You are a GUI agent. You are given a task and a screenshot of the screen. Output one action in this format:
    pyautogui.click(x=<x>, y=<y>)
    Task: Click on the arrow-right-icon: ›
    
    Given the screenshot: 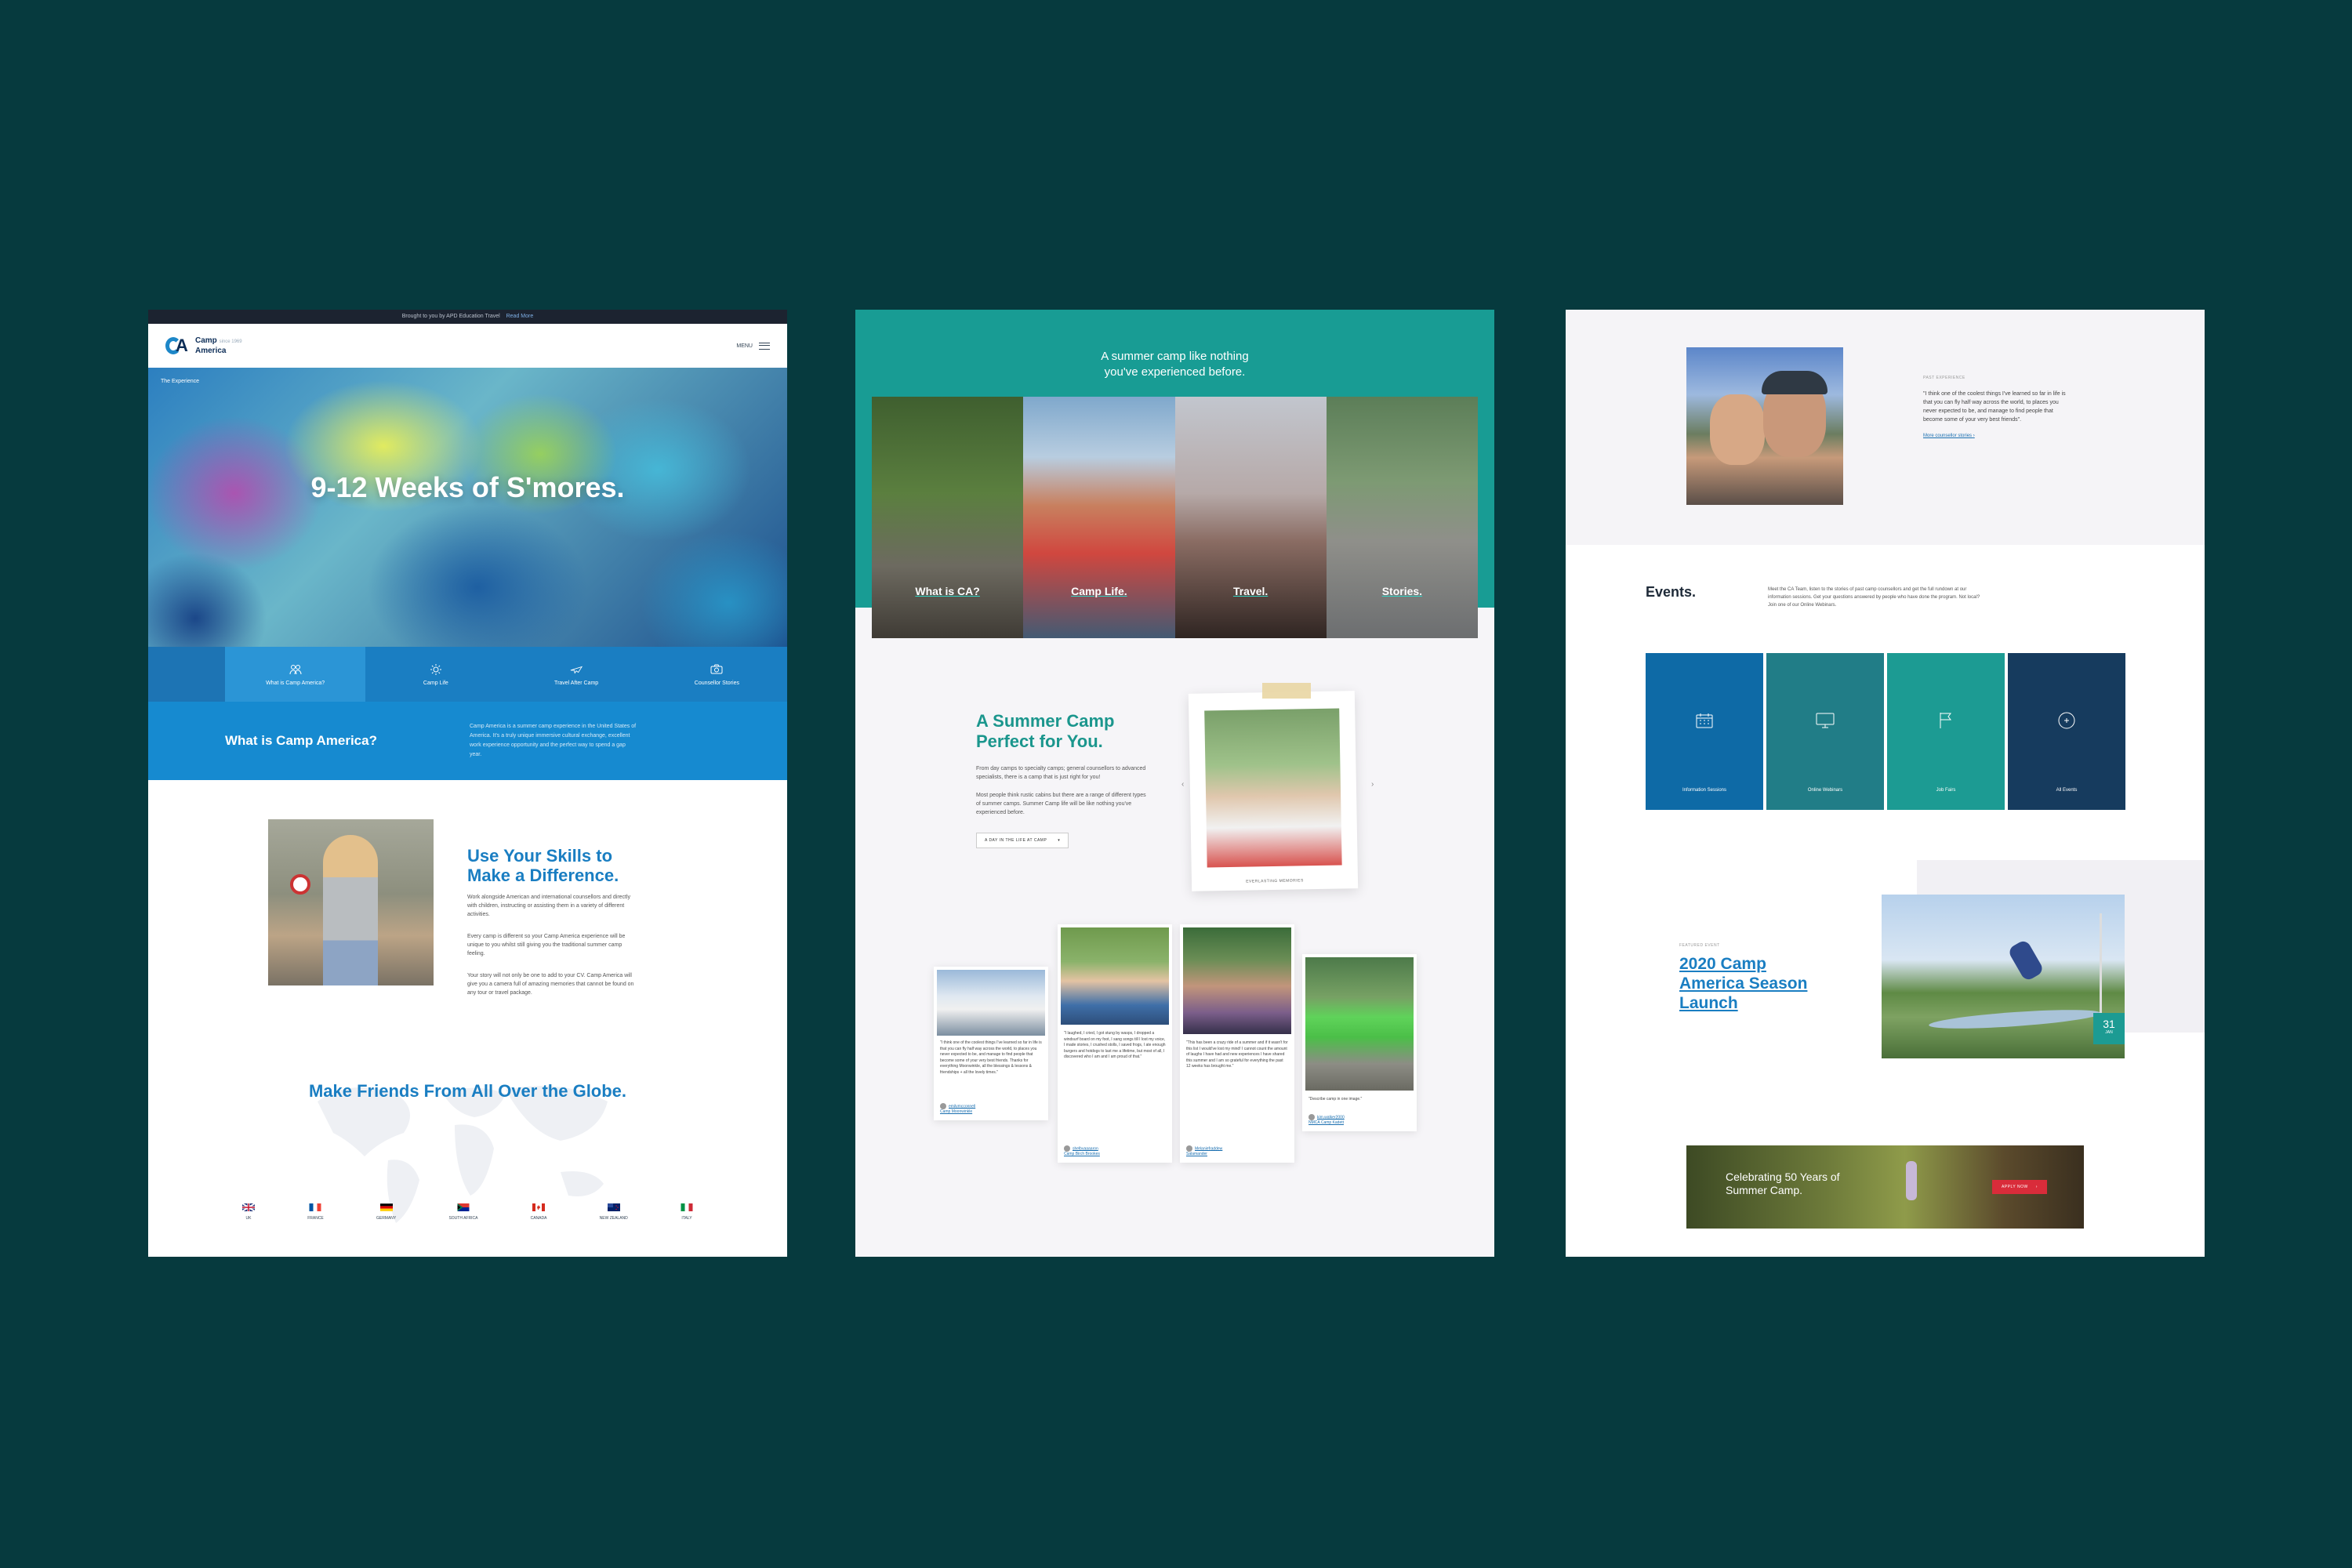 What is the action you would take?
    pyautogui.click(x=2036, y=1187)
    